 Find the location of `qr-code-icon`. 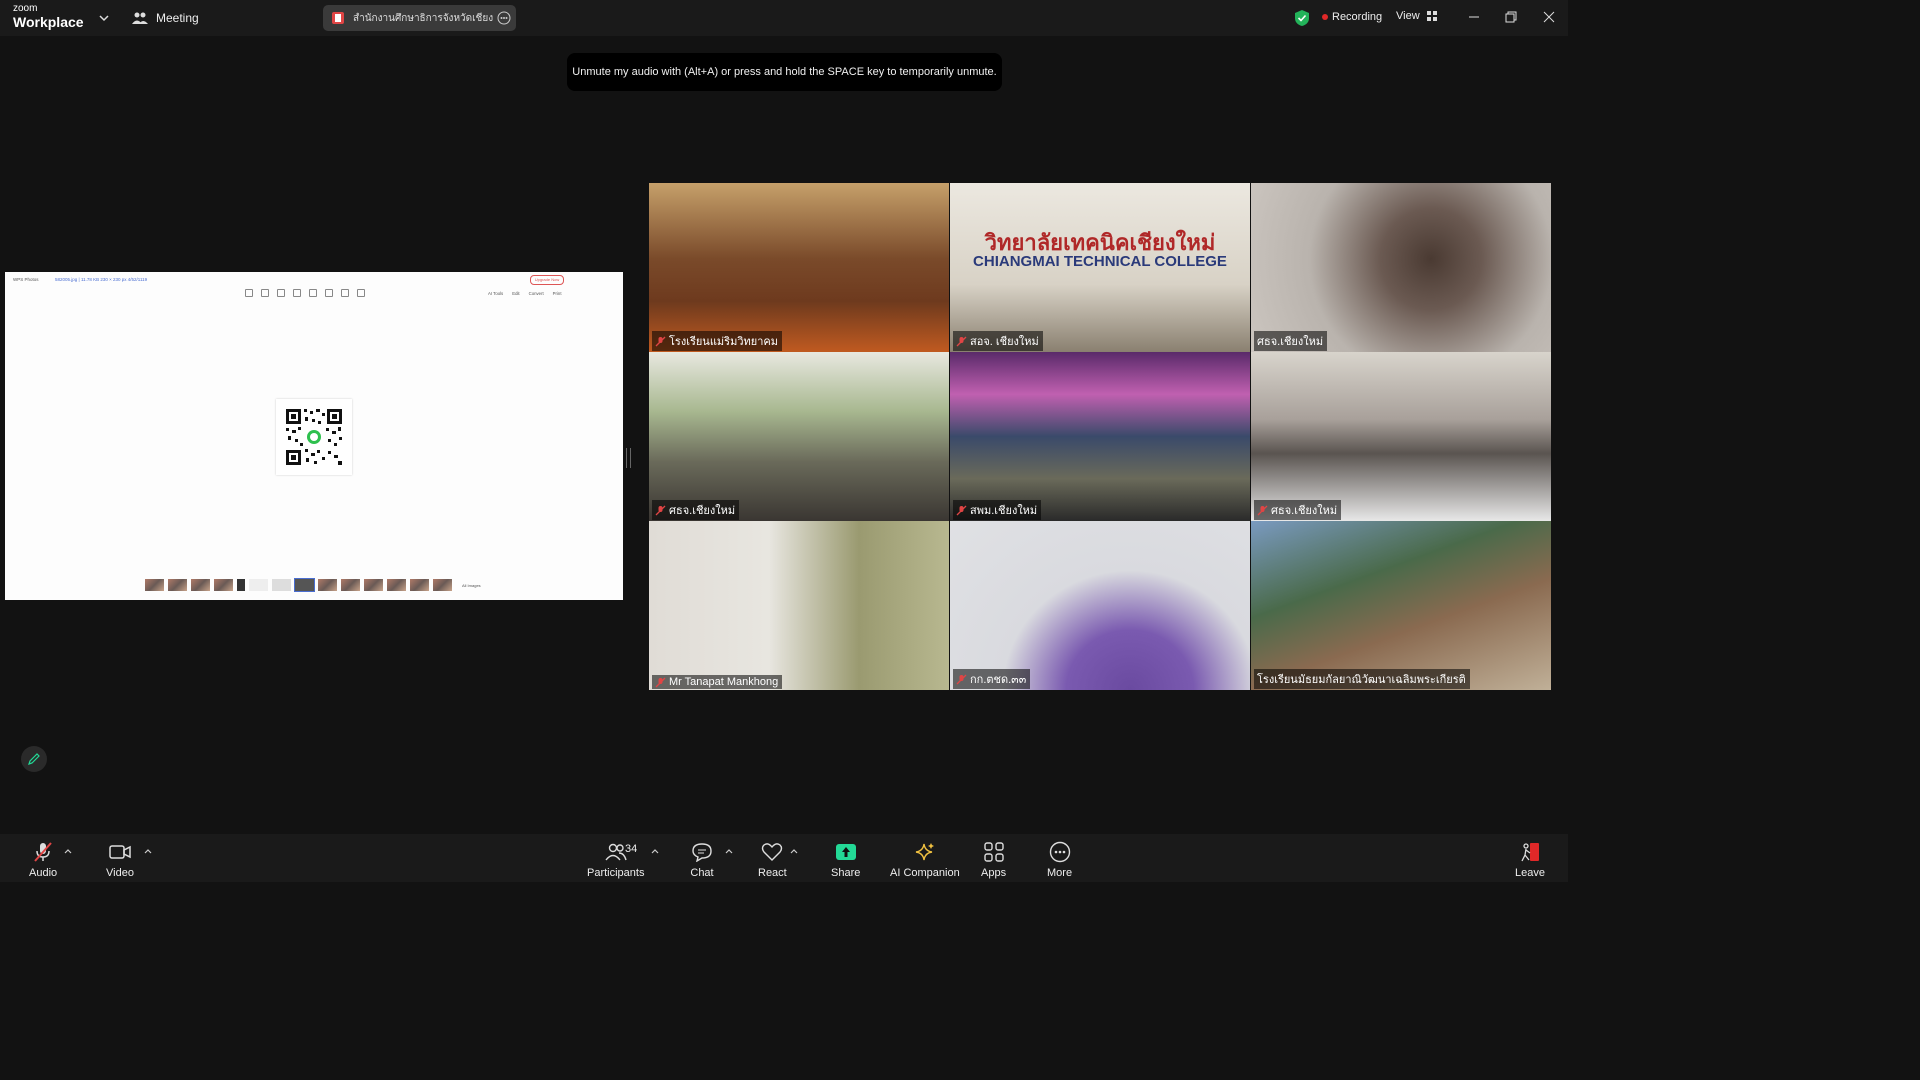

qr-code-icon is located at coordinates (314, 437).